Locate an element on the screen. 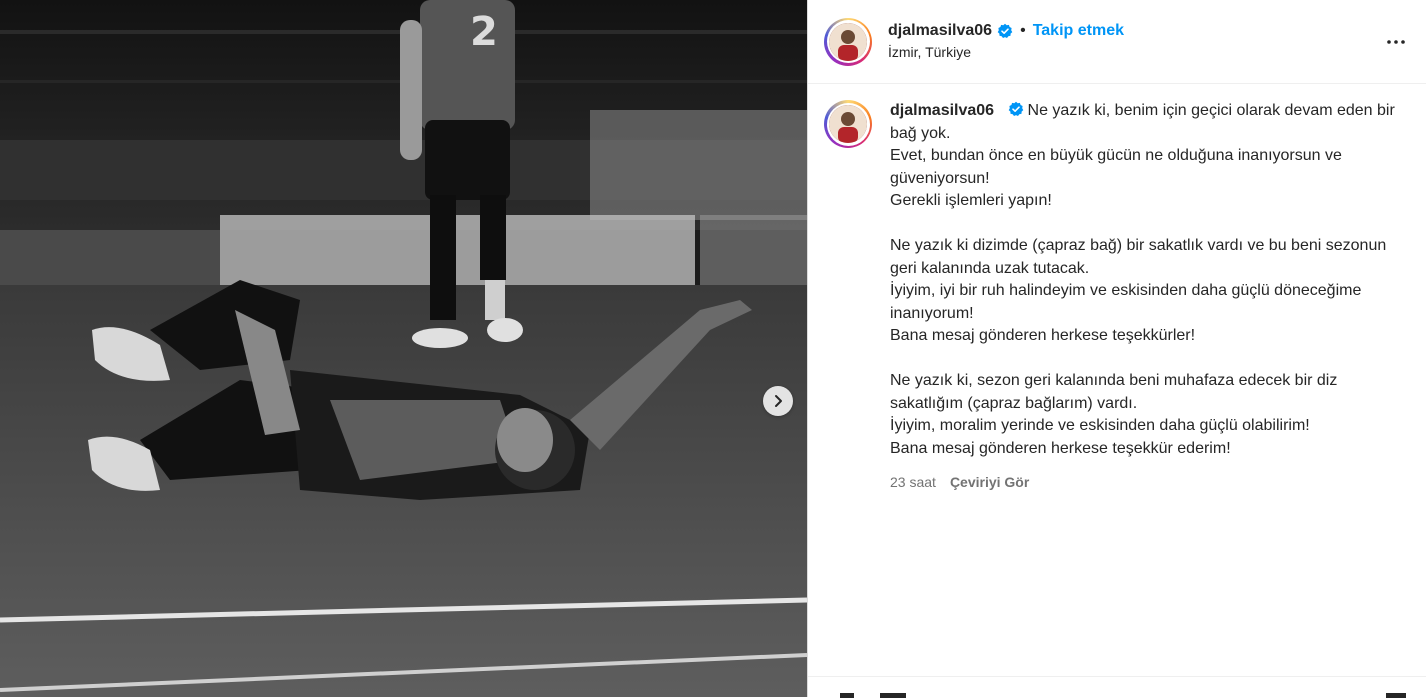  see-translation-button: Çeviriyi Gör is located at coordinates (989, 482).